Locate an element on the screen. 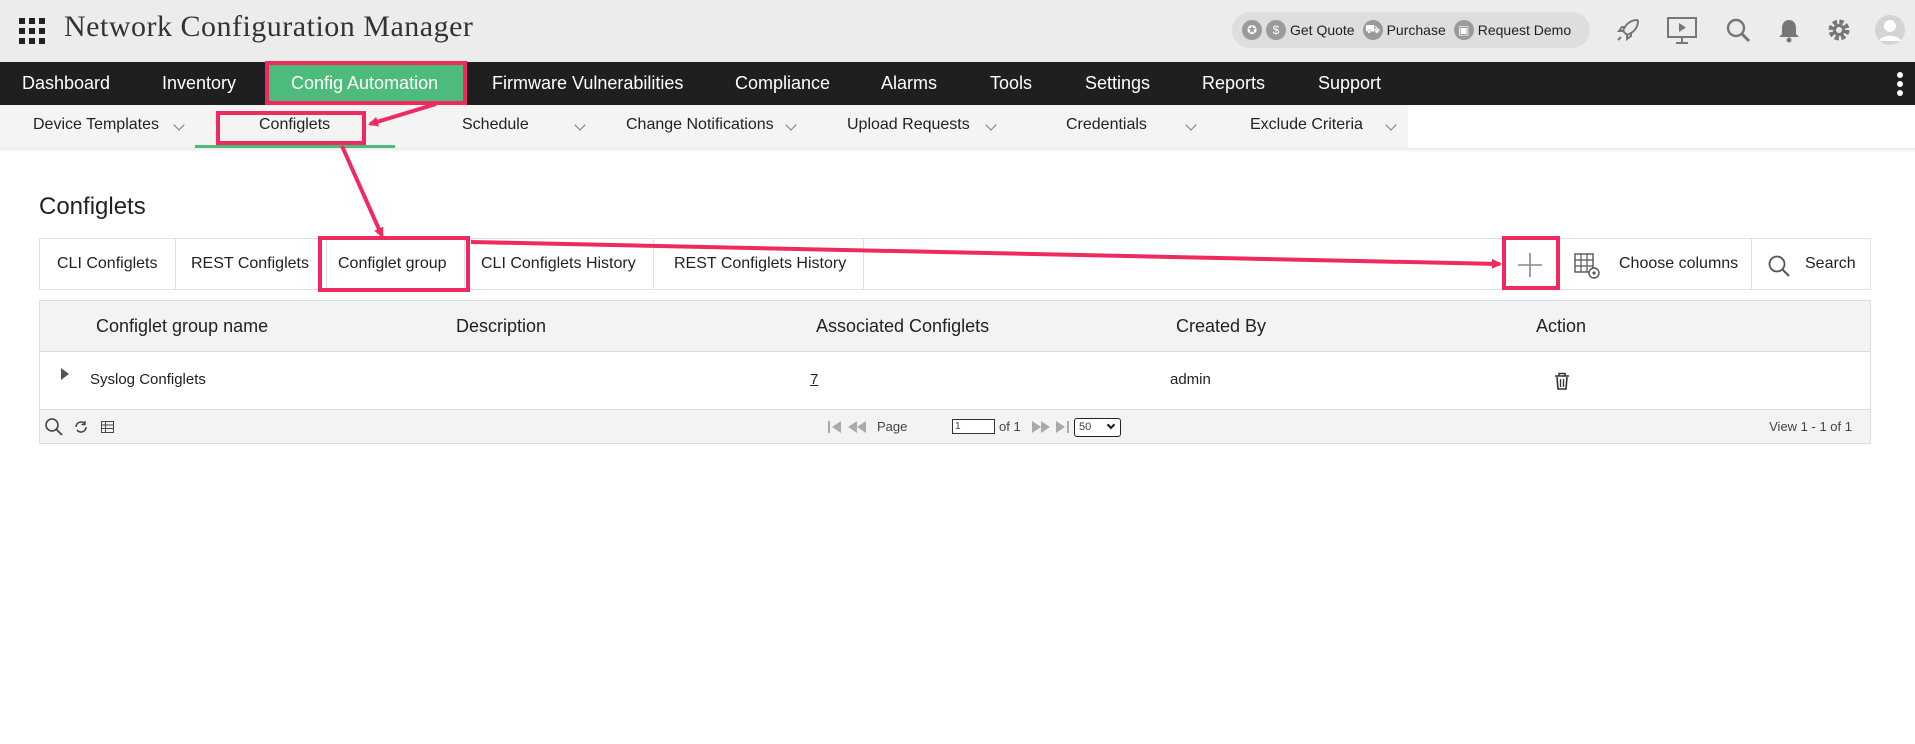 The image size is (1915, 744). annotation-arrows is located at coordinates (921, 185).